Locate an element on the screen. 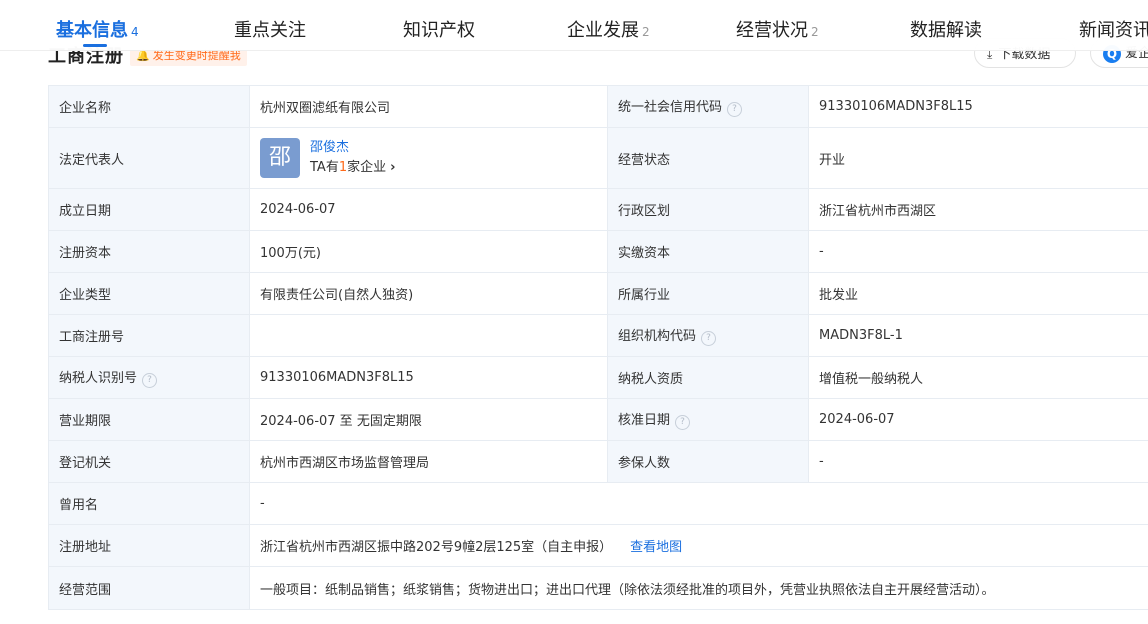  active-tab-indicator is located at coordinates (95, 45).